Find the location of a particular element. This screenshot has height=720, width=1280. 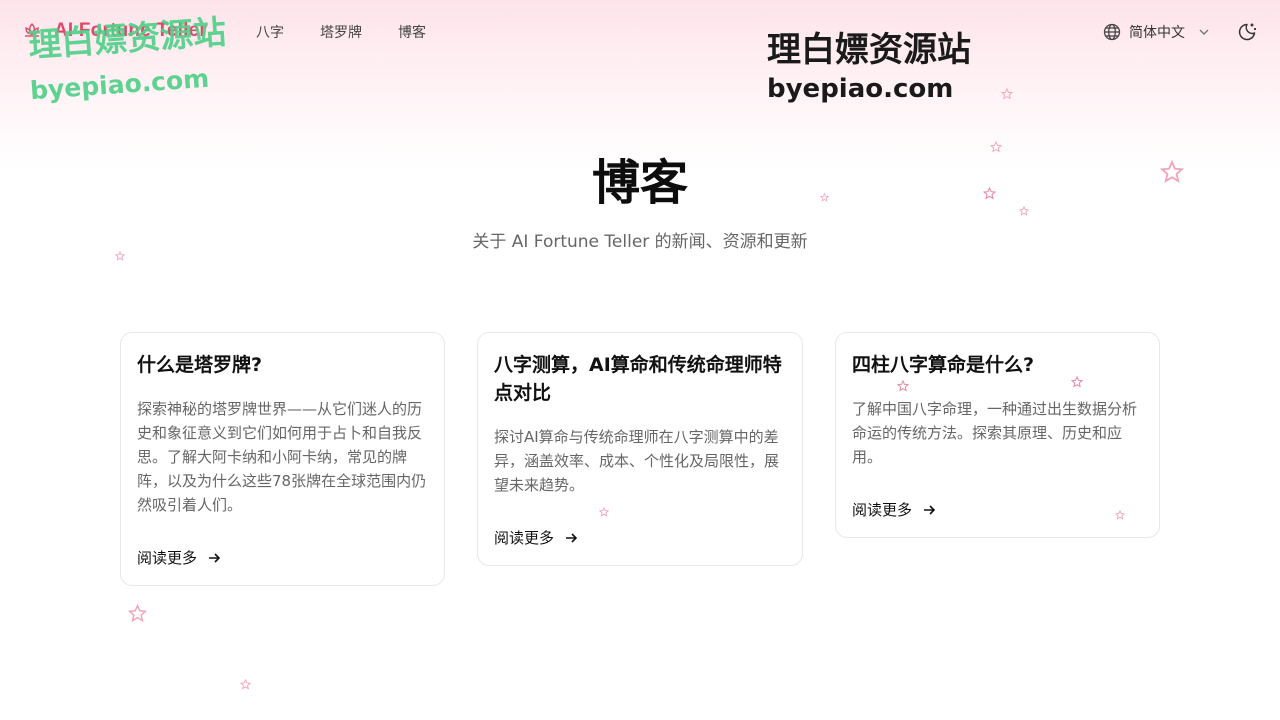

card-title: 什么是塔罗牌? is located at coordinates (282, 365).